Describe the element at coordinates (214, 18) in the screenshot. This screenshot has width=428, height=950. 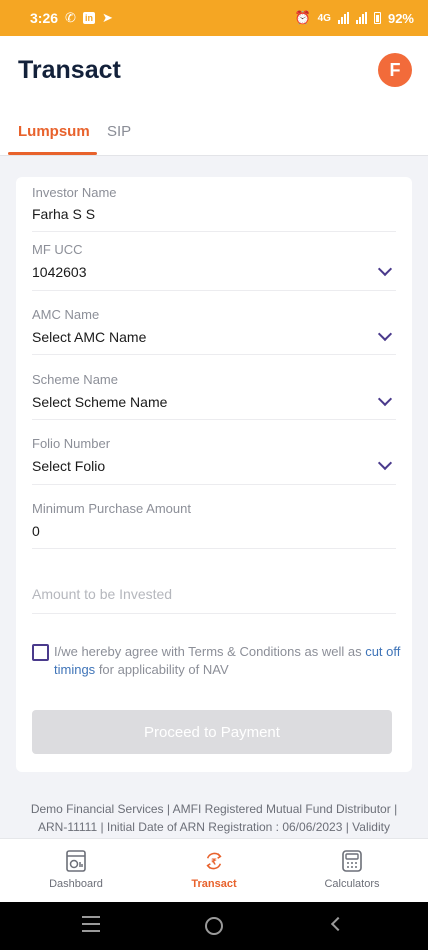
I see `status-bar: 3:26 ✆ in ➤ ⏰ 4G 92%` at that location.